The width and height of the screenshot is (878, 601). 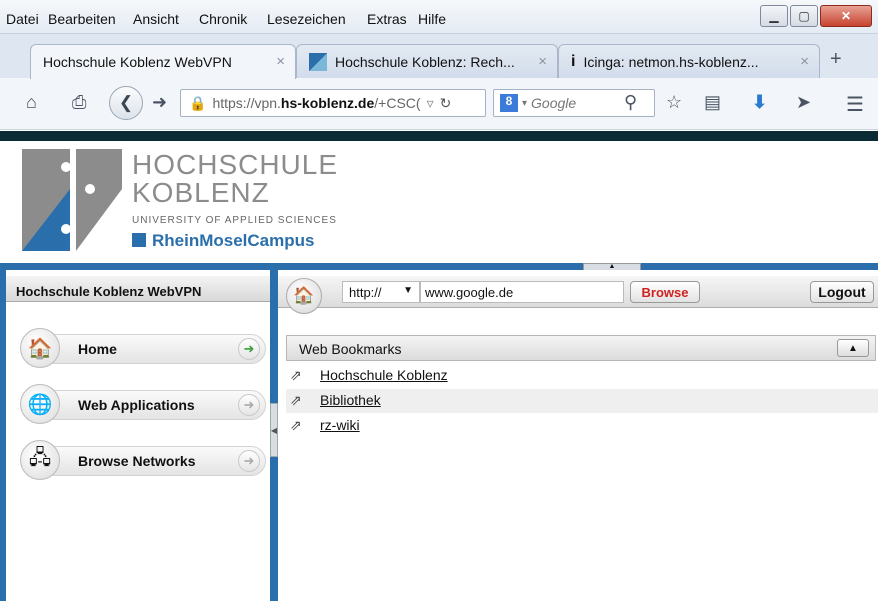 I want to click on browse-button: Browse, so click(x=665, y=292).